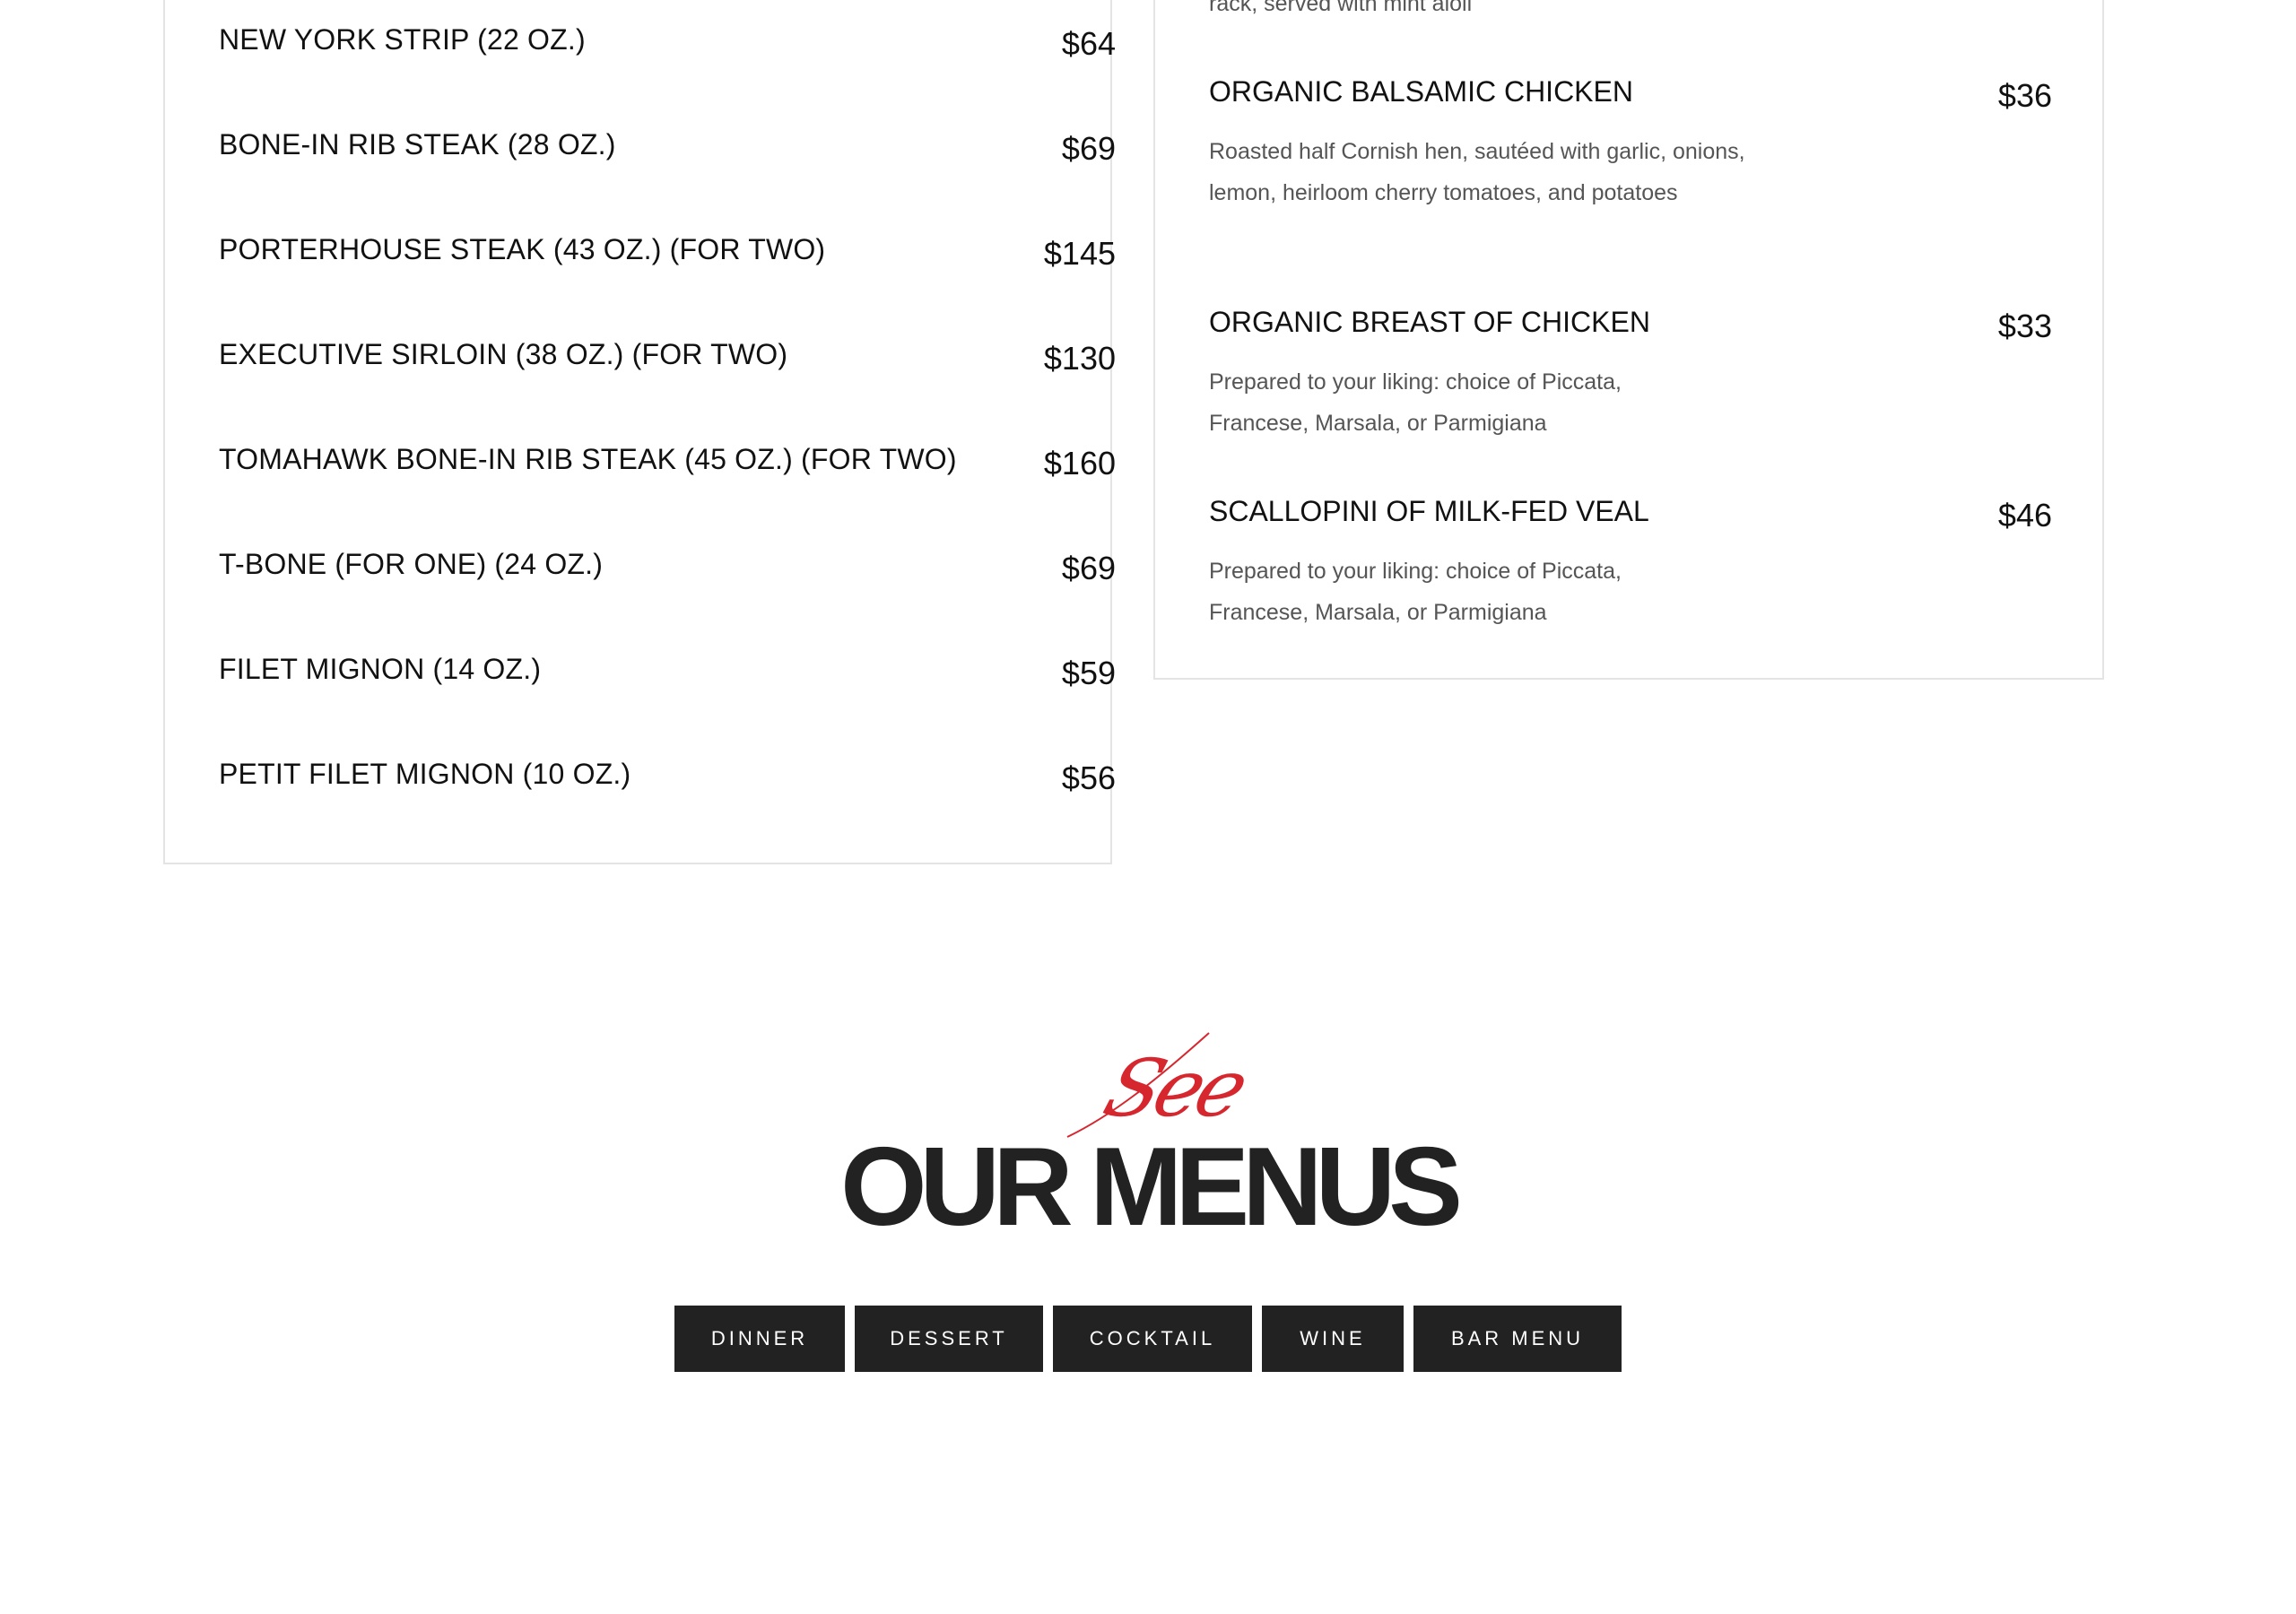 The height and width of the screenshot is (1614, 2296). I want to click on menu-item: PETIT FILET MIGNON (10 OZ.) $56, so click(667, 784).